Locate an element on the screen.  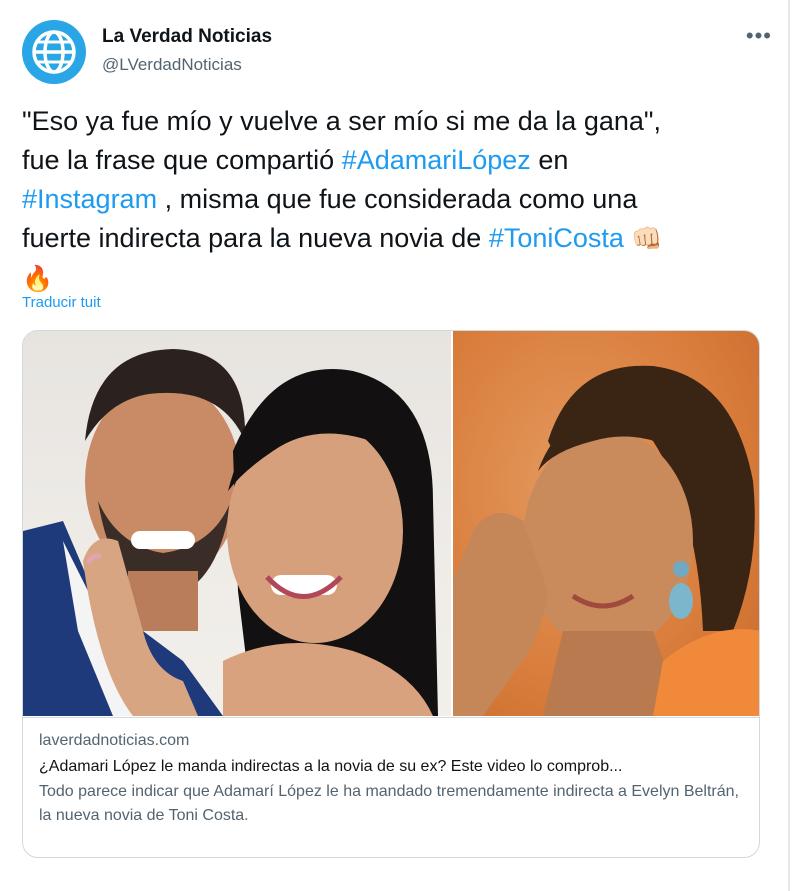
more-options-icon: ••• is located at coordinates (759, 36).